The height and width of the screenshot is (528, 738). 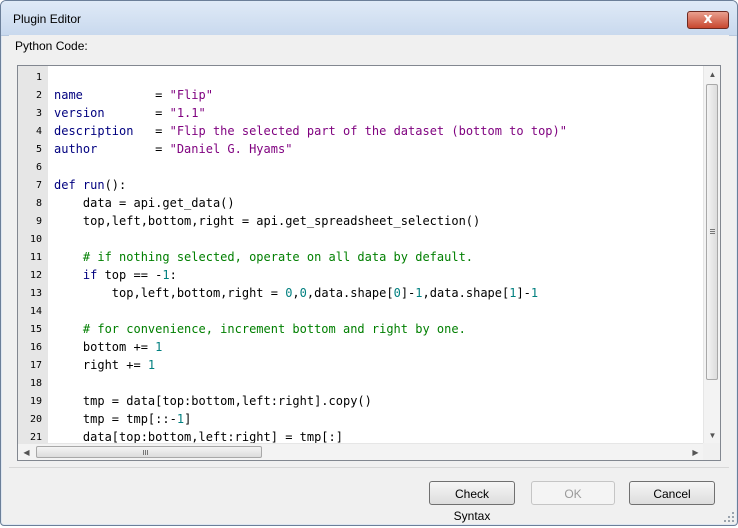 I want to click on code-token: "1.1", so click(x=187, y=113).